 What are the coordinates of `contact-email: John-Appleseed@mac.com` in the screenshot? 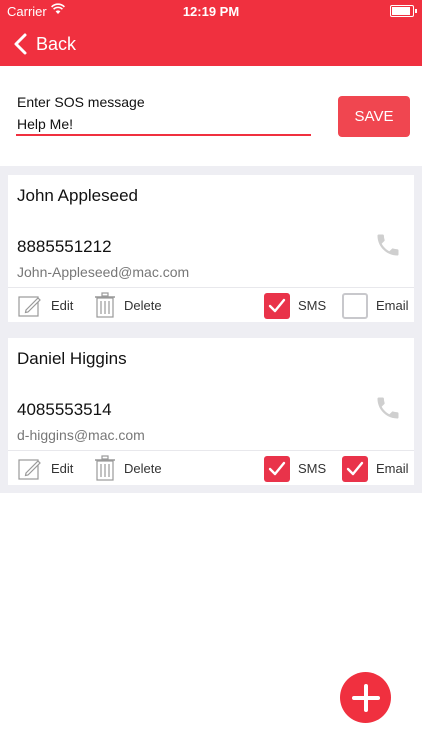 It's located at (103, 272).